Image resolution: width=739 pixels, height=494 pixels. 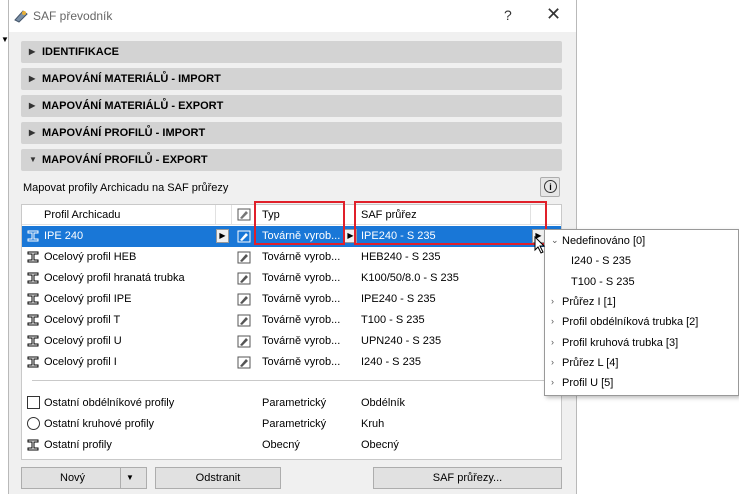 I want to click on title-bar: SAF převodník ? ✕, so click(x=292, y=16).